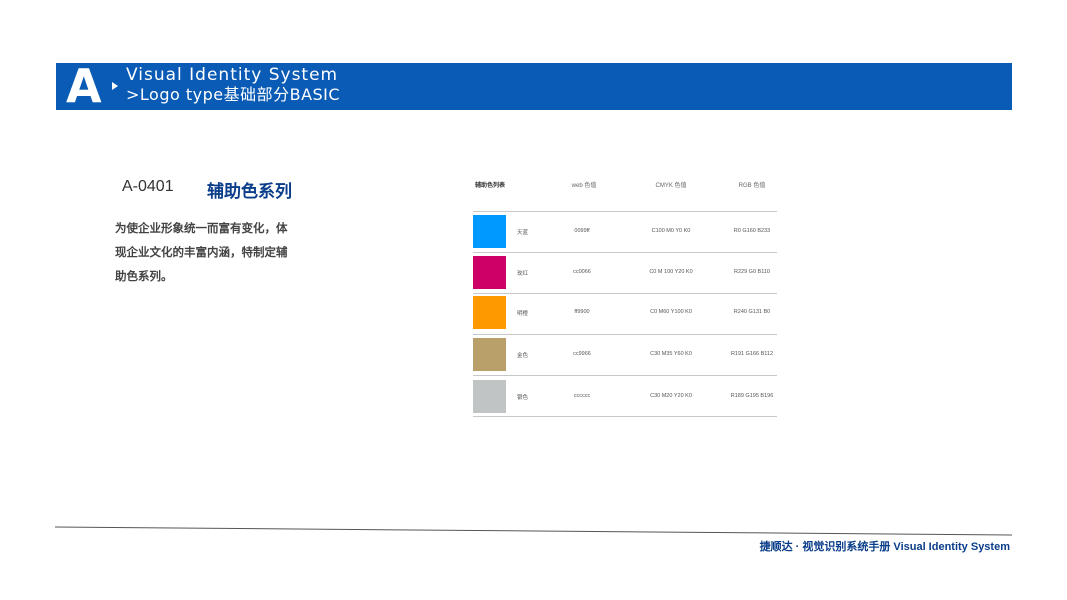  What do you see at coordinates (884, 547) in the screenshot?
I see `footer-text: 捷顺达 · 视觉识别系统手册 Visual Identity System` at bounding box center [884, 547].